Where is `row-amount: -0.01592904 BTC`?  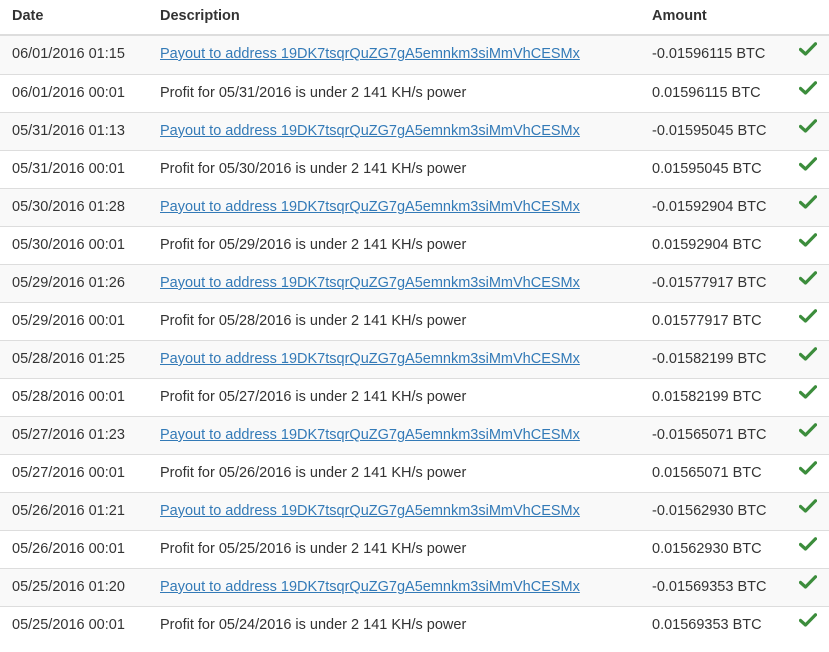
row-amount: -0.01592904 BTC is located at coordinates (709, 207).